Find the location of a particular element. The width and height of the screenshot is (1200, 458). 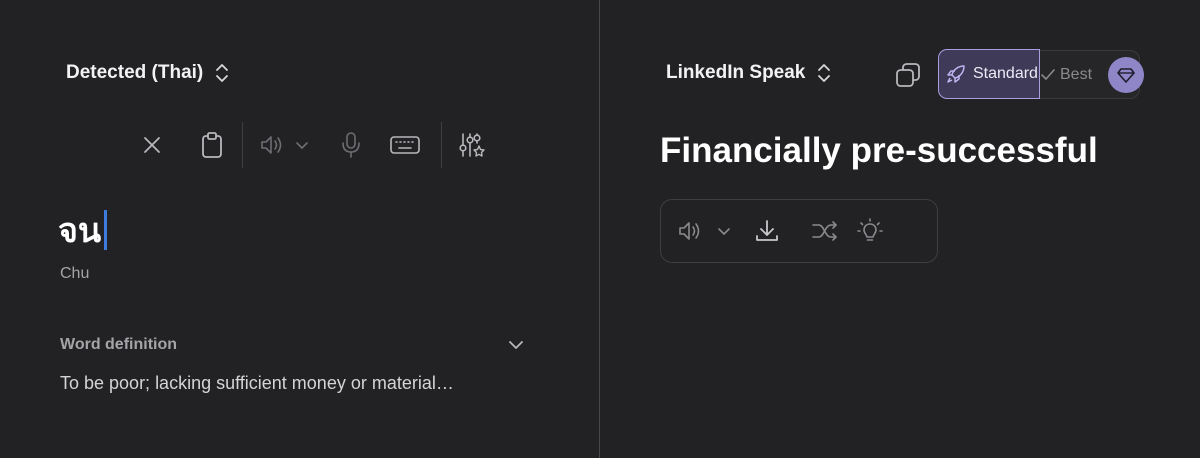

target-language-selector: LinkedIn Speak is located at coordinates (748, 73).